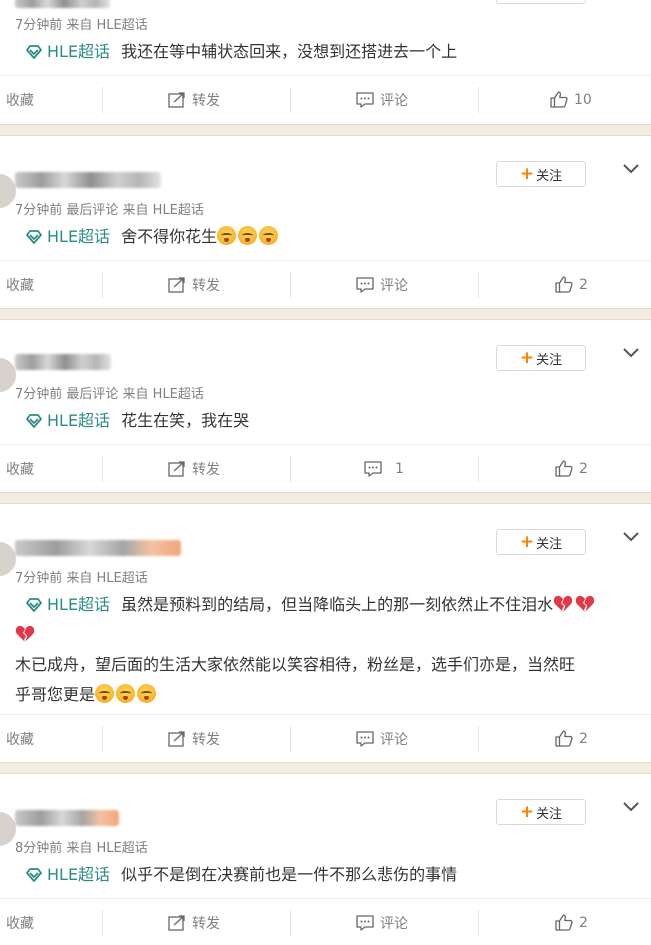  What do you see at coordinates (365, 738) in the screenshot?
I see `comment-bubble-icon` at bounding box center [365, 738].